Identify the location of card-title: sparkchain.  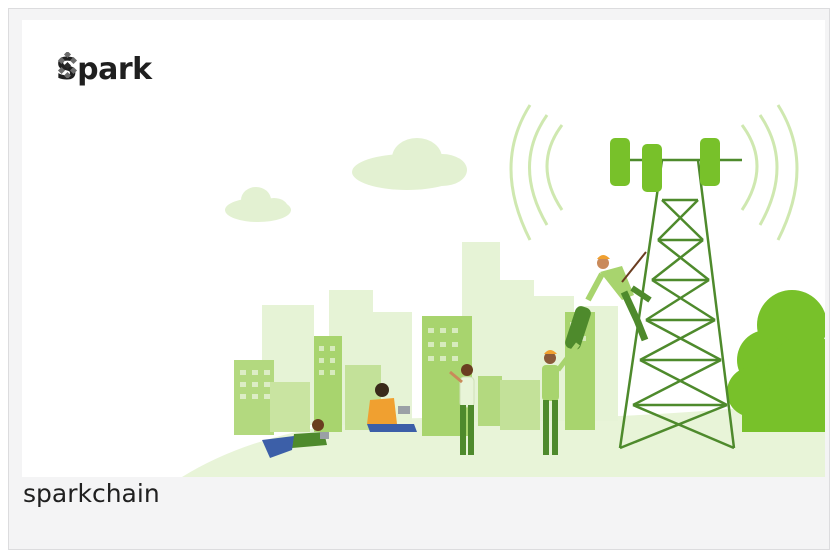
(91, 493).